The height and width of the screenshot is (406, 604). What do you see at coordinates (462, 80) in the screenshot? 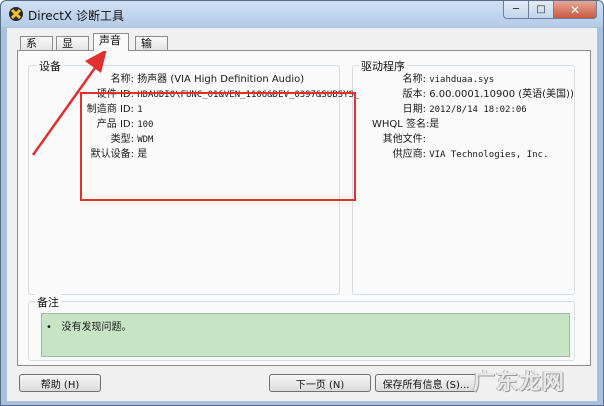
I see `driver-name-value: viahduaa.sys` at bounding box center [462, 80].